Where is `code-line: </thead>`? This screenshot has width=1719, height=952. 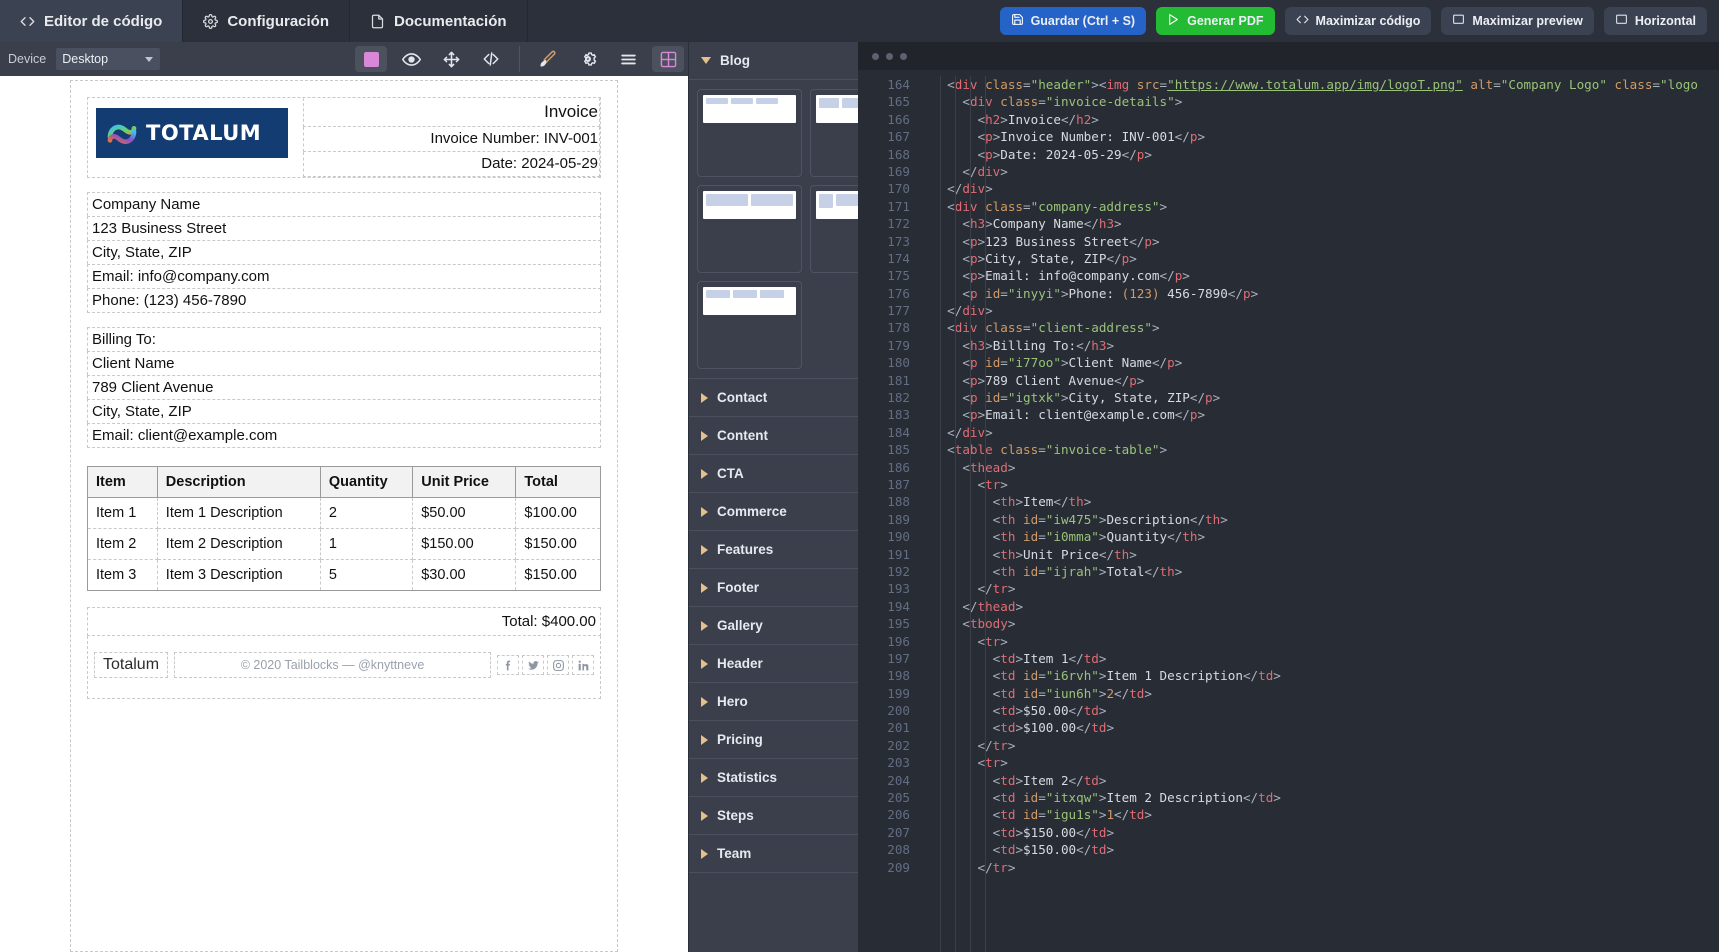
code-line: </thead> is located at coordinates (1325, 606).